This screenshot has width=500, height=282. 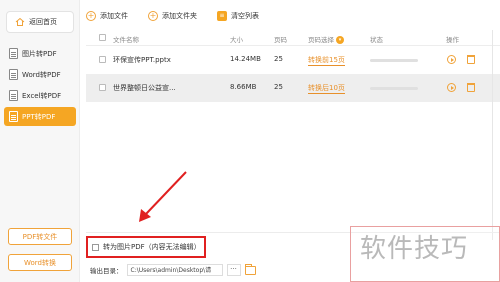 What do you see at coordinates (236, 40) in the screenshot?
I see `column-header-size: 大小` at bounding box center [236, 40].